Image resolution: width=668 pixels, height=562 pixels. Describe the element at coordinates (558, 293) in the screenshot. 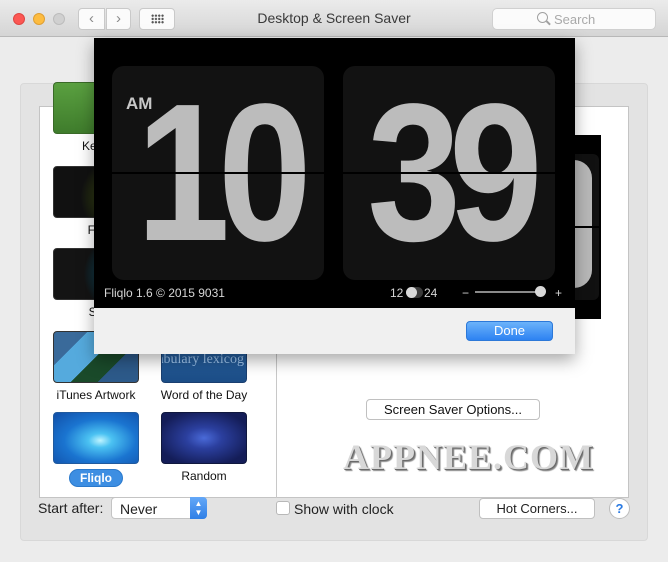

I see `size-increase-icon: +` at that location.